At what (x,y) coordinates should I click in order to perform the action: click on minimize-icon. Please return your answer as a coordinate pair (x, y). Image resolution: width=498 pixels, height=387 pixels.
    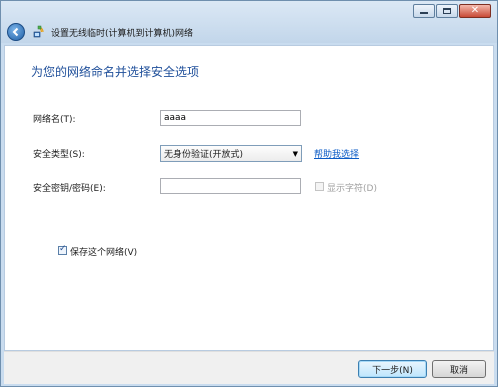
    Looking at the image, I should click on (424, 13).